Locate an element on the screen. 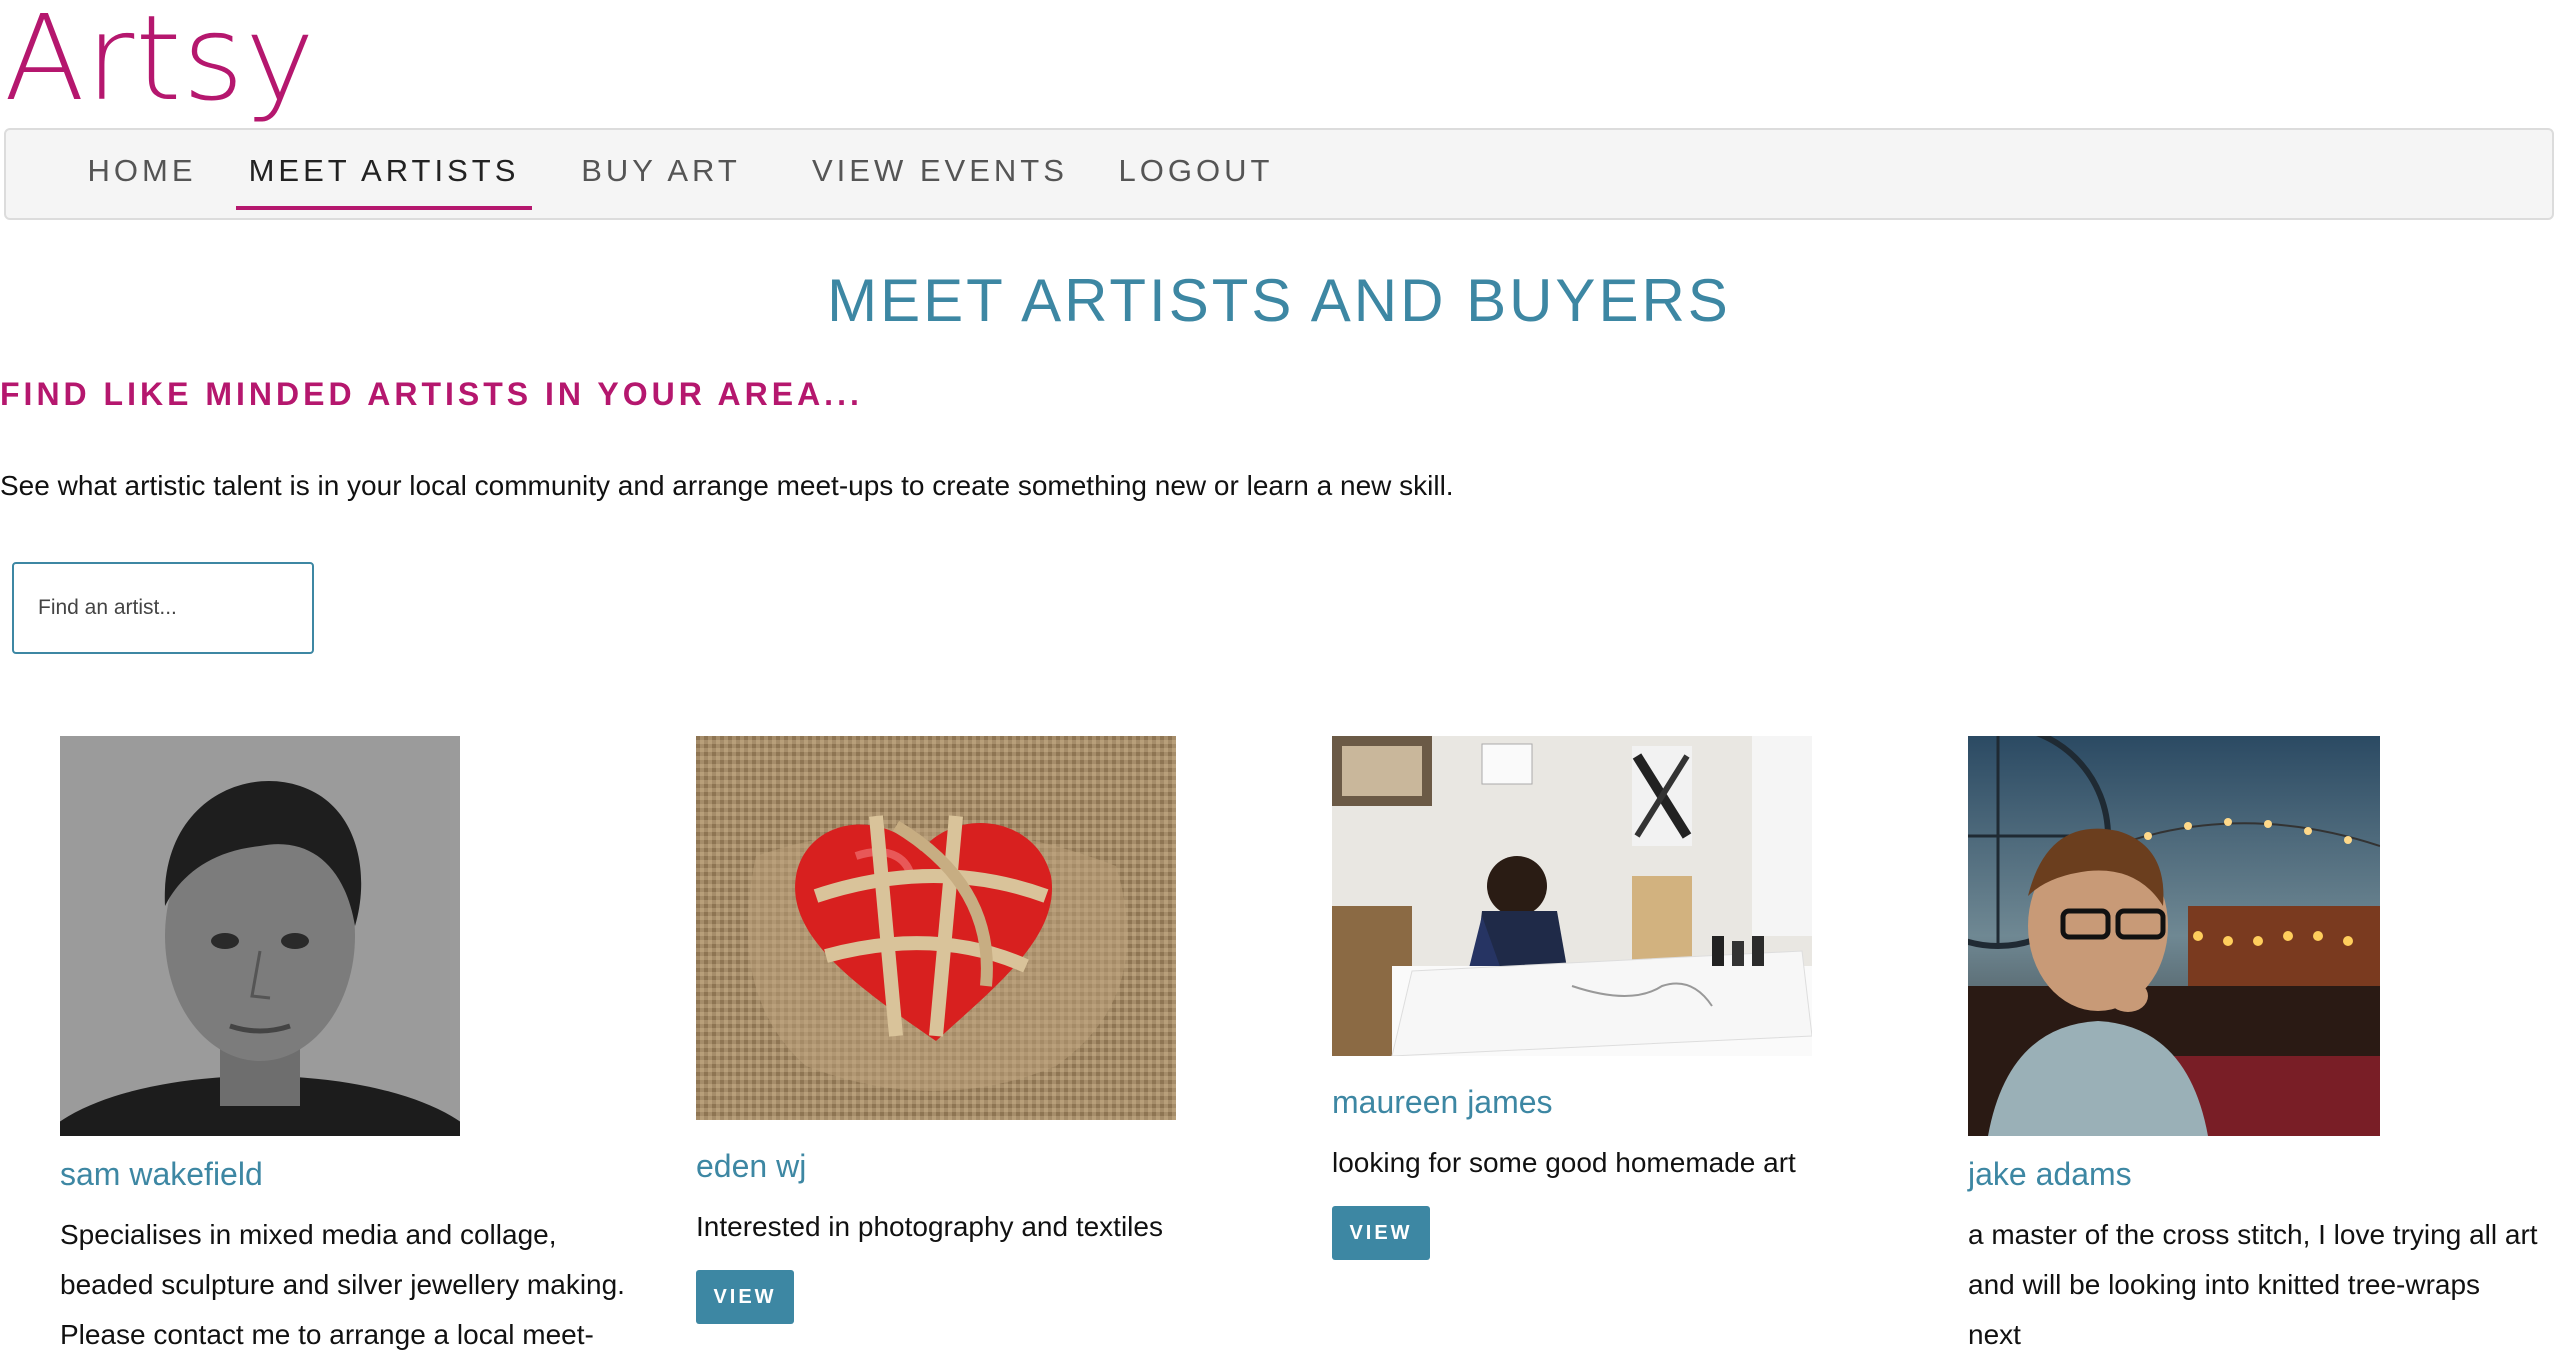 This screenshot has width=2558, height=1372. artist-name: maureen james is located at coordinates (1442, 1102).